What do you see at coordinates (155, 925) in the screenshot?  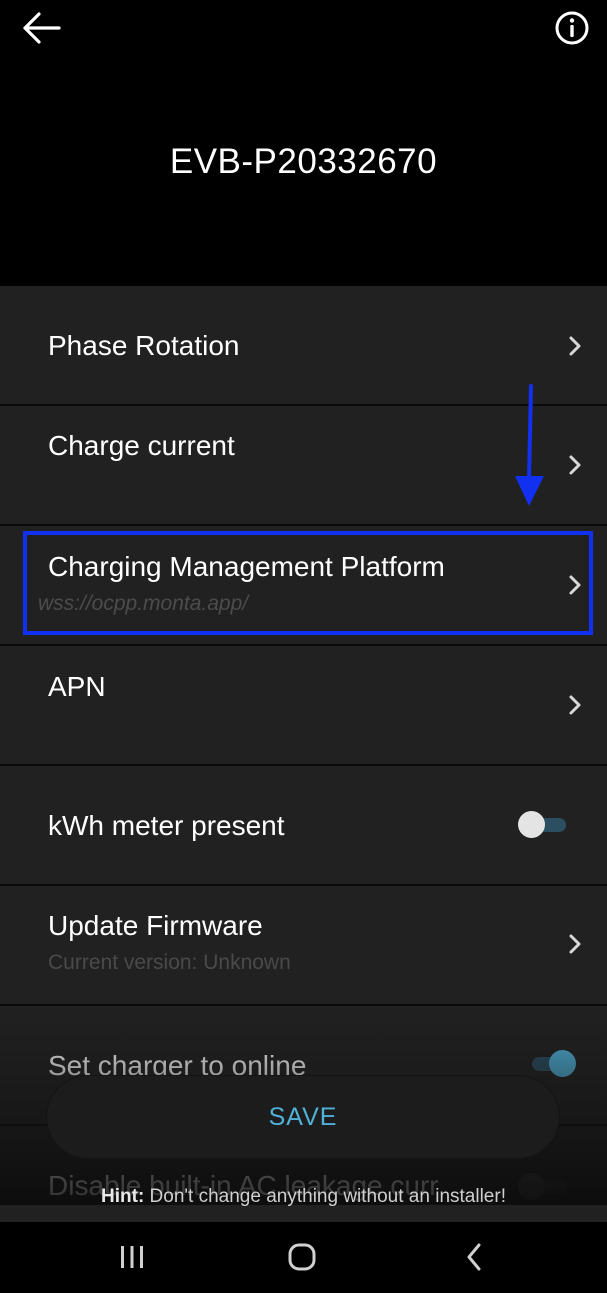 I see `setting-label: Update Firmware` at bounding box center [155, 925].